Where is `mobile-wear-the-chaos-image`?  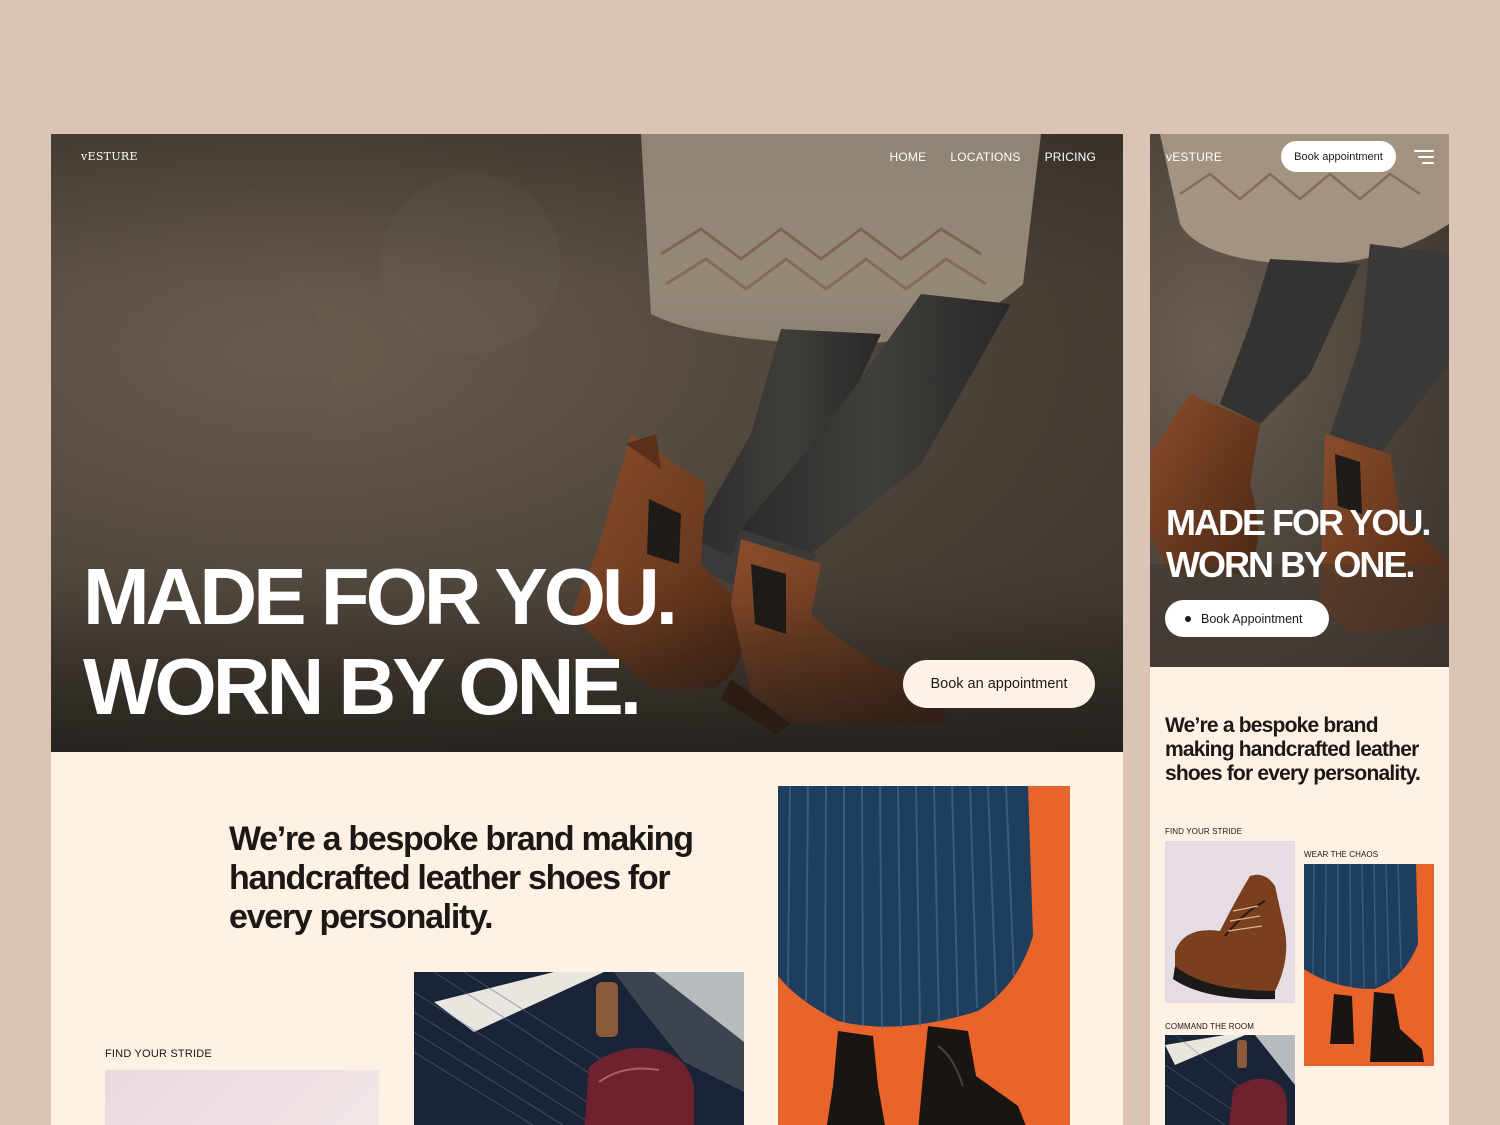 mobile-wear-the-chaos-image is located at coordinates (1369, 965).